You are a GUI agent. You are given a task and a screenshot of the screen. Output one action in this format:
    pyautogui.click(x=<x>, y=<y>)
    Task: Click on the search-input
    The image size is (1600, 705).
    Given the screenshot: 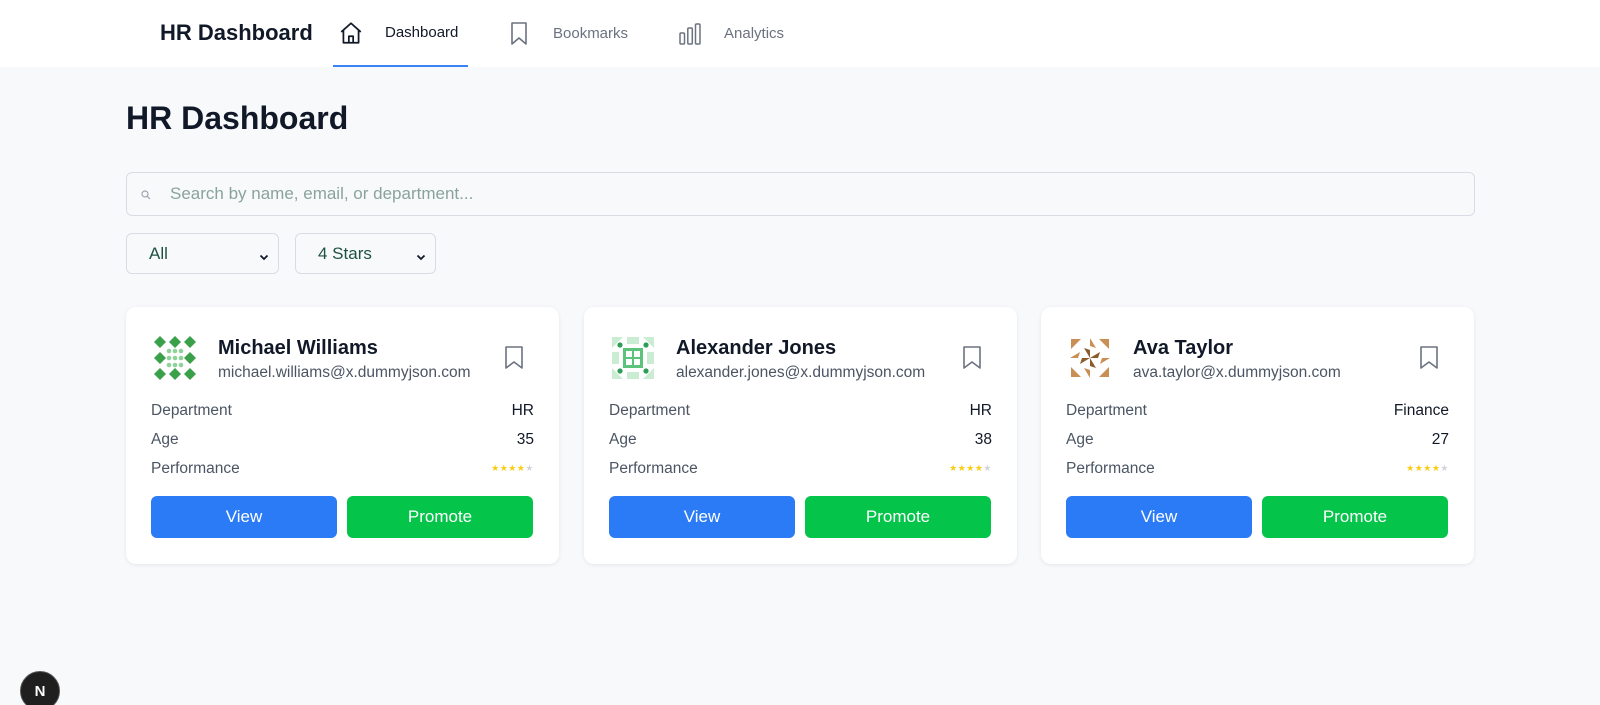 What is the action you would take?
    pyautogui.click(x=810, y=194)
    